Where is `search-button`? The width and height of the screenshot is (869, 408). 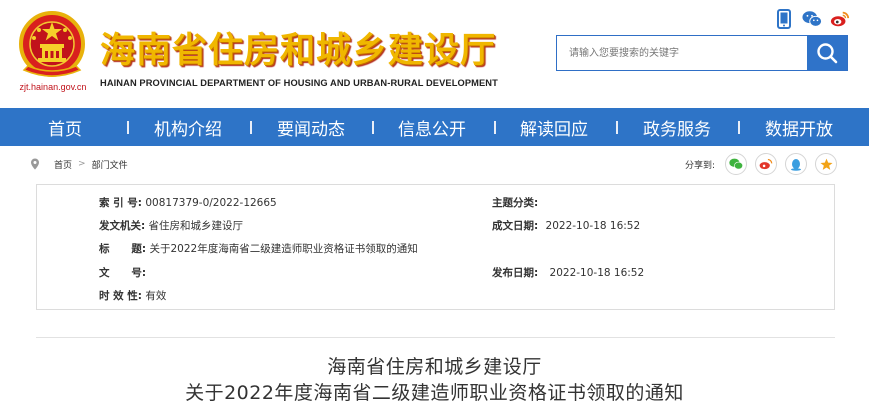 search-button is located at coordinates (827, 53).